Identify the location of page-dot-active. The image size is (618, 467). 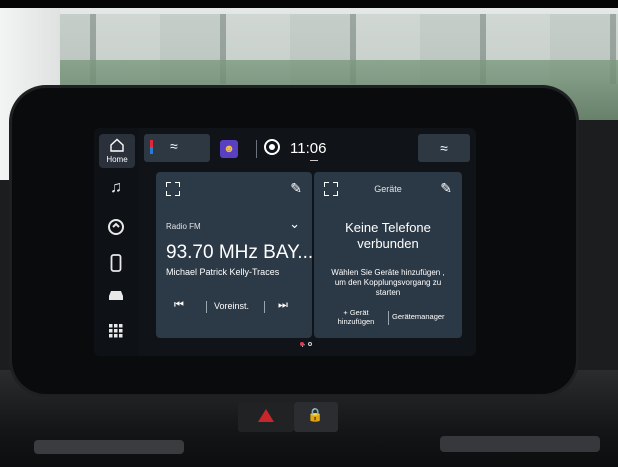
(302, 344).